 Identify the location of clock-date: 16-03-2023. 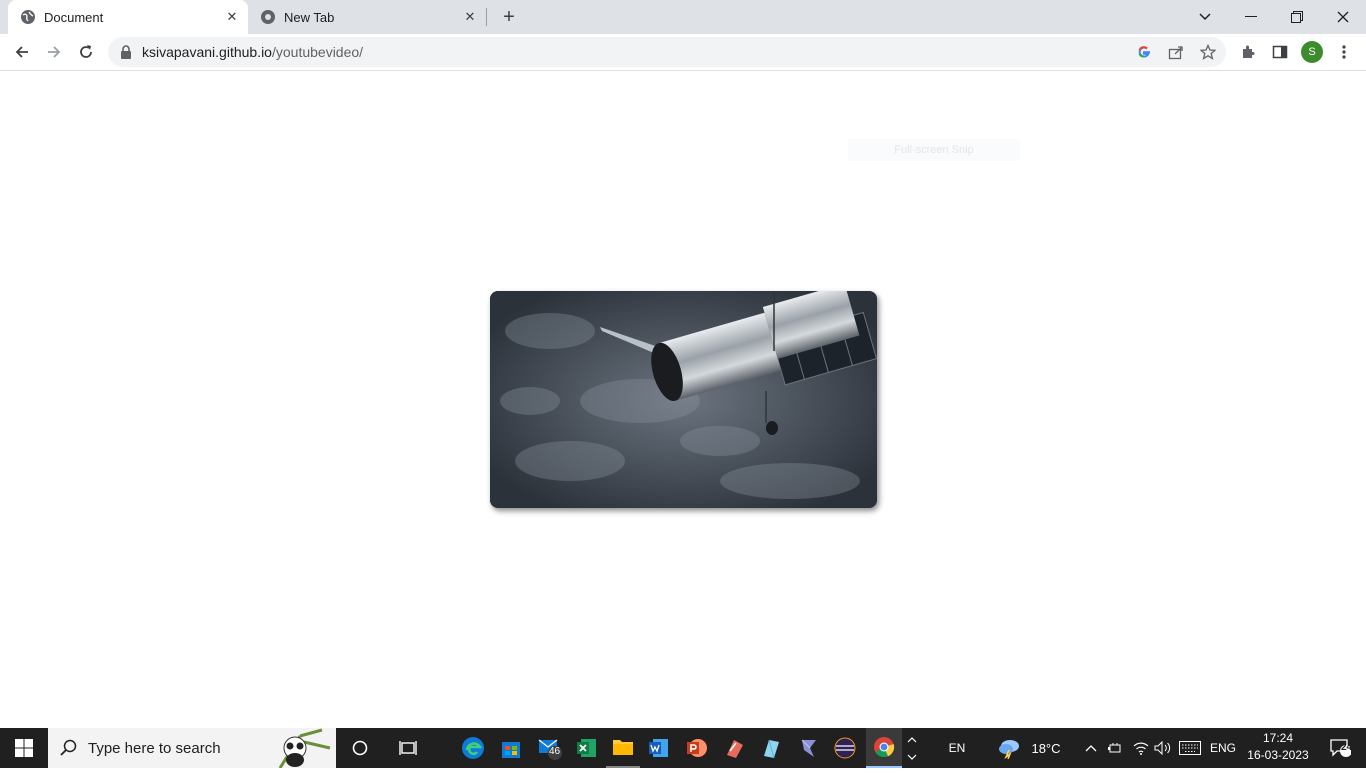
(1278, 755).